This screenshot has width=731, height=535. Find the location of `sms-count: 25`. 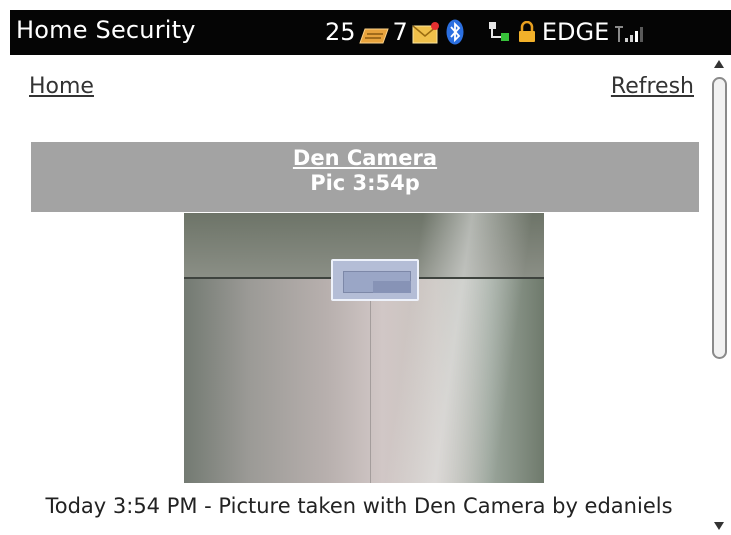

sms-count: 25 is located at coordinates (340, 32).